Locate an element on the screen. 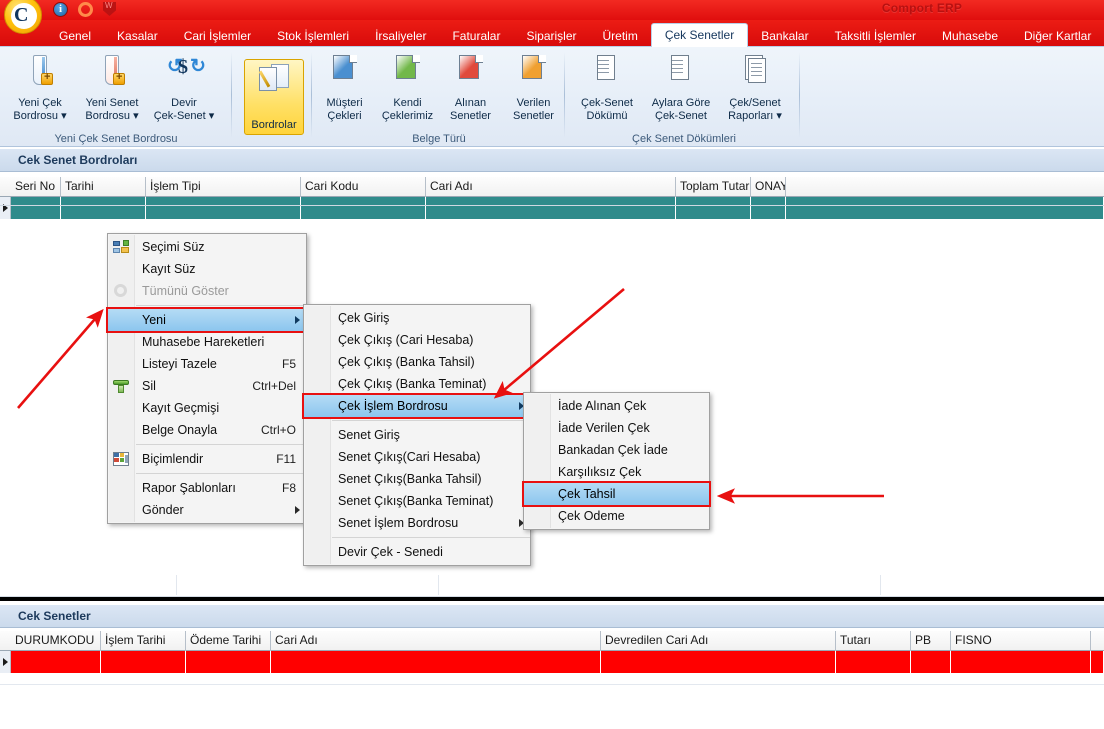 This screenshot has height=729, width=1104. menu-item-senet-çıkış-banka-teminat: Senet Çıkış(Banka Teminat) is located at coordinates (417, 501).